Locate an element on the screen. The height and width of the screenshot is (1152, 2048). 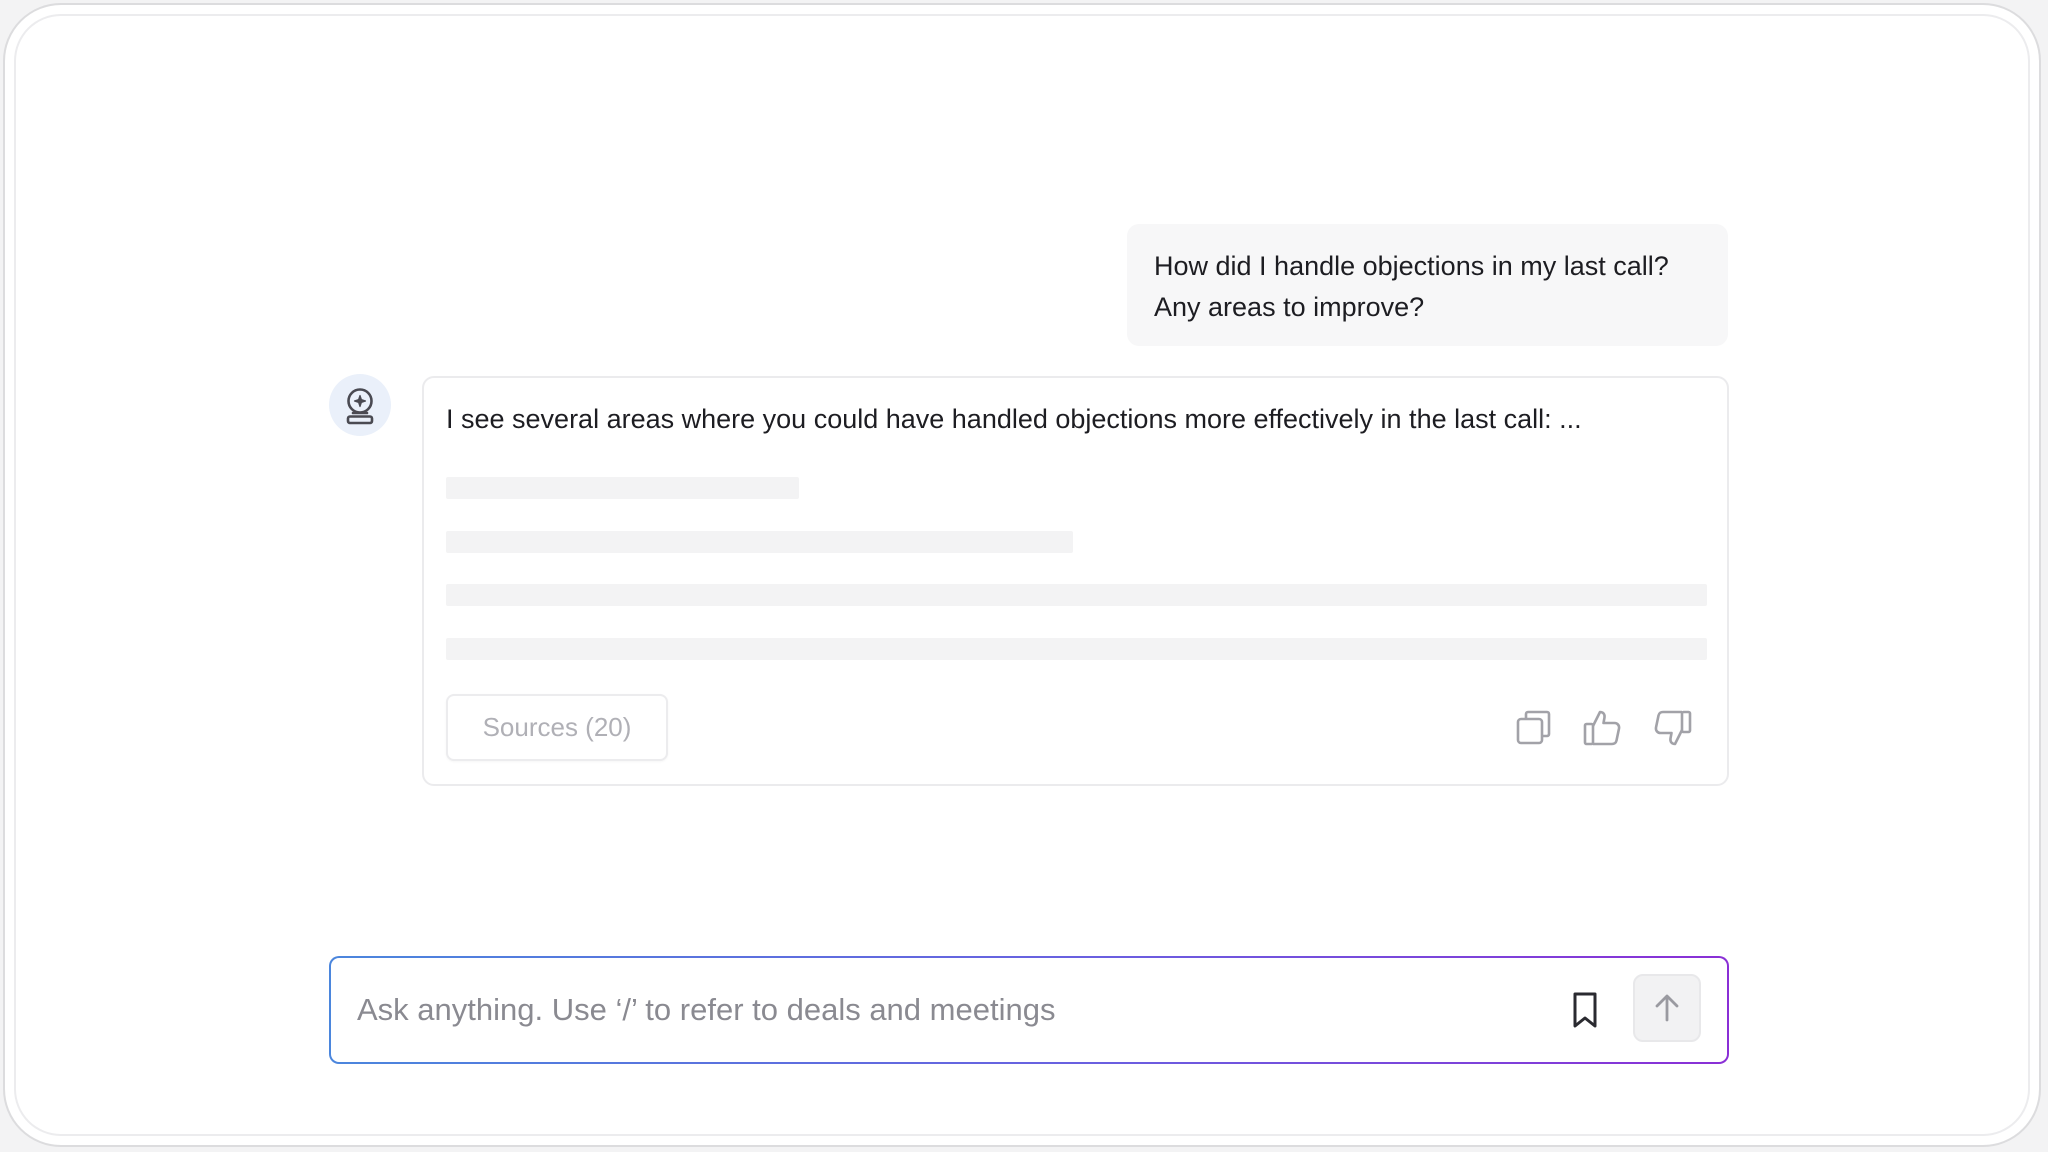
thumbs-up-button is located at coordinates (1603, 728).